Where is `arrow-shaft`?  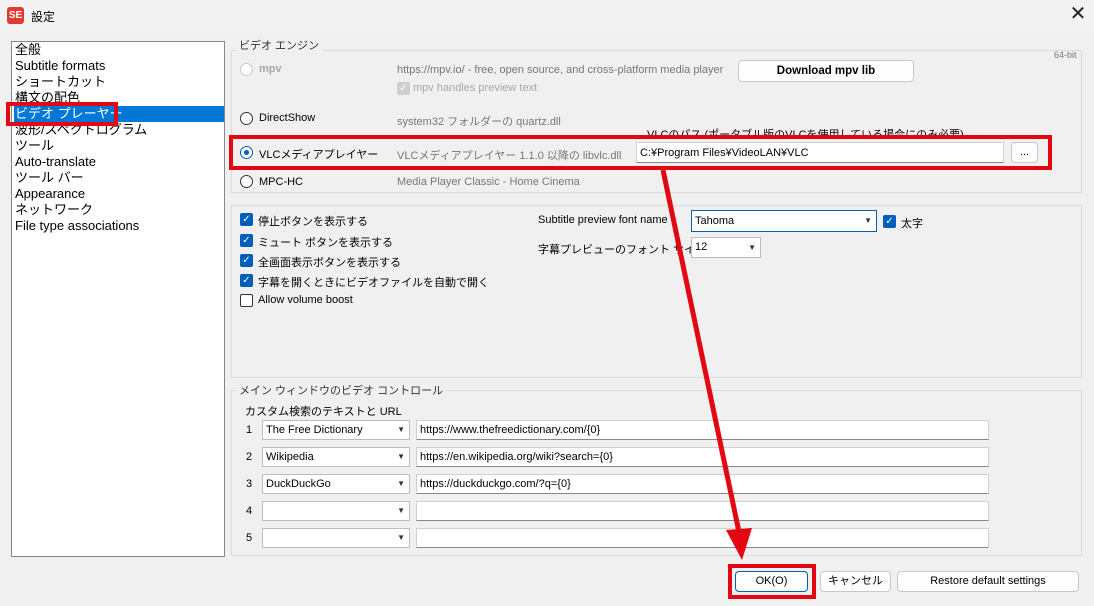 arrow-shaft is located at coordinates (701, 351).